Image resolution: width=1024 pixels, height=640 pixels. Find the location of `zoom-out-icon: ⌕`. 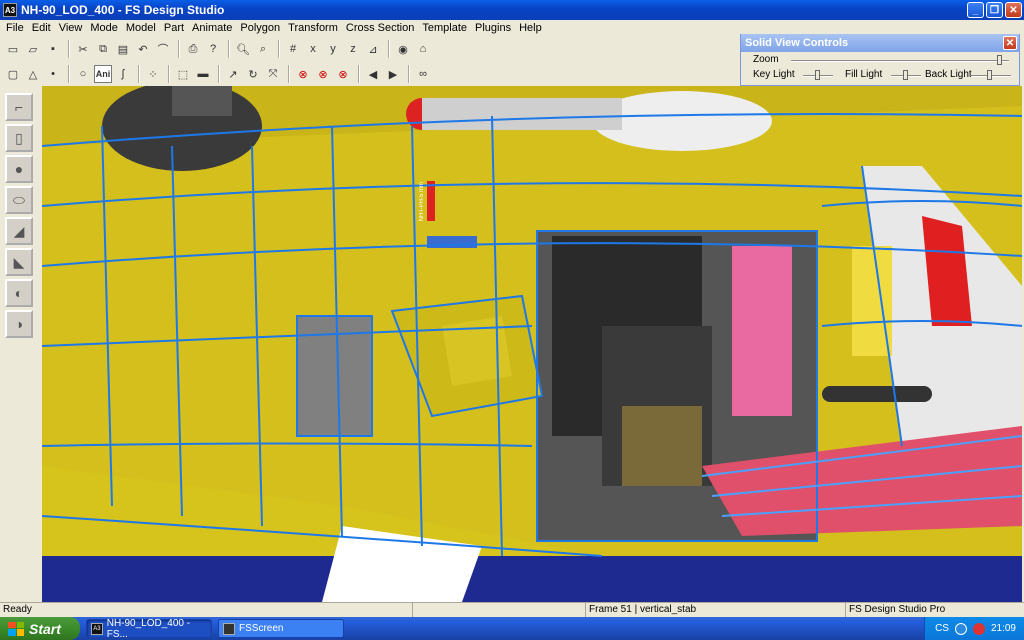

zoom-out-icon: ⌕ is located at coordinates (263, 49).